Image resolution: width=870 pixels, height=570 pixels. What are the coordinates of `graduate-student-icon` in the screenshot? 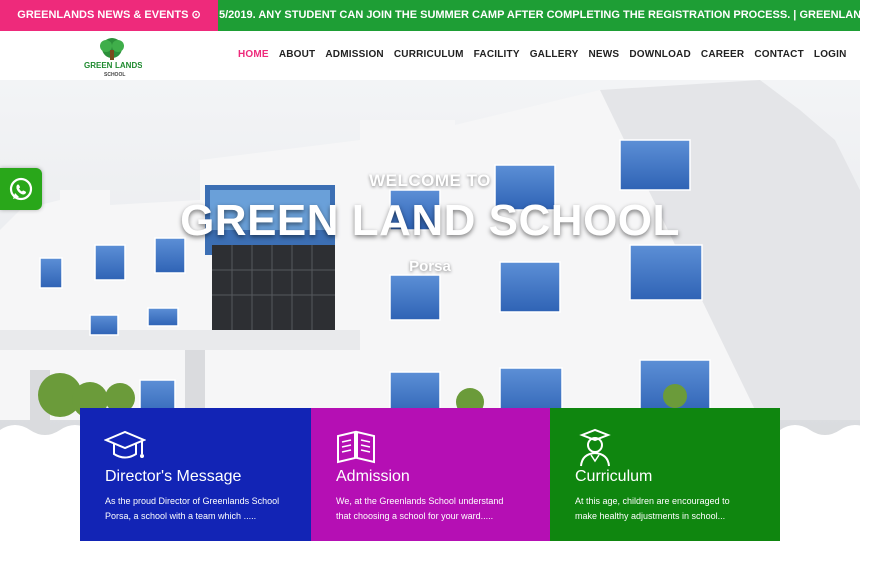 It's located at (595, 447).